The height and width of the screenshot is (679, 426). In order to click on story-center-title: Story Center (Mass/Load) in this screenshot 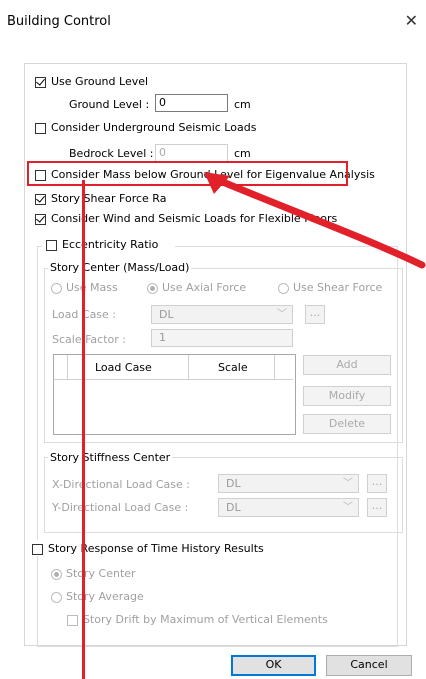, I will do `click(120, 267)`.